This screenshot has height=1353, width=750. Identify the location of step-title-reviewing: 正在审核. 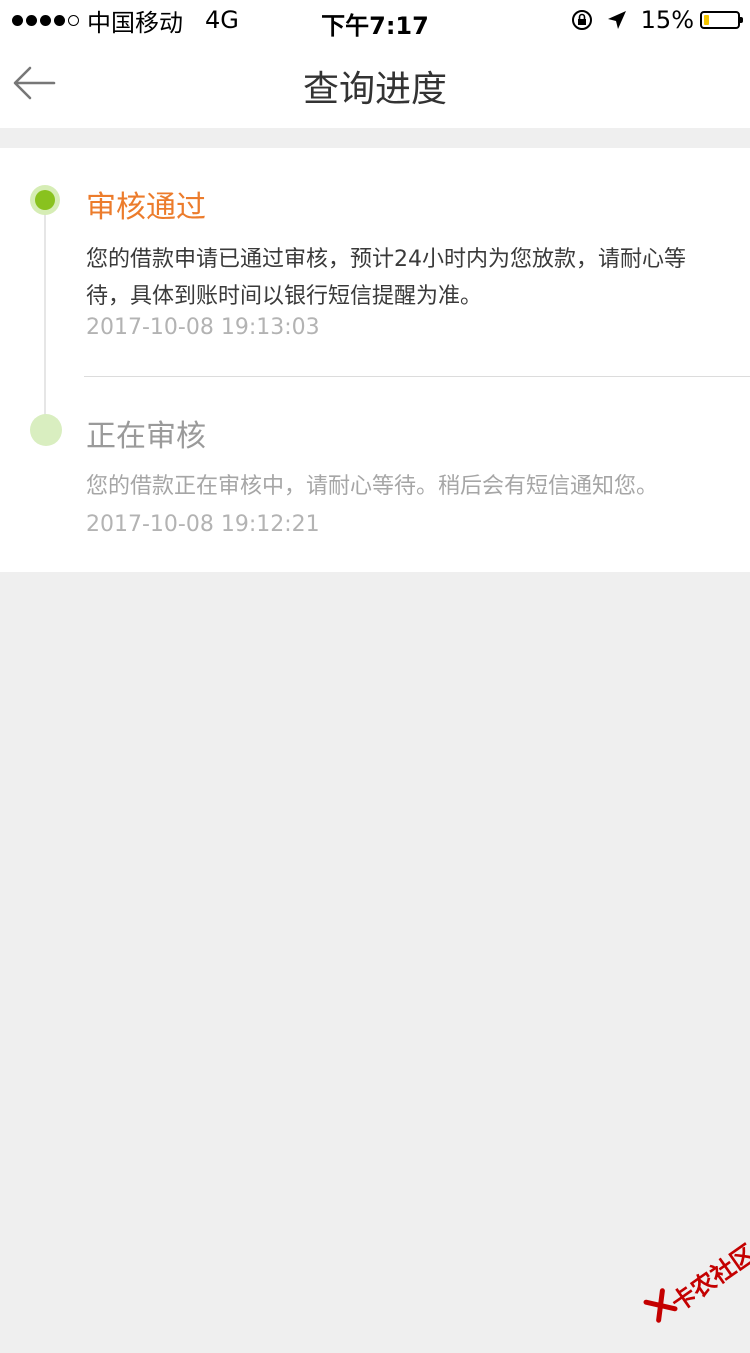
(146, 436).